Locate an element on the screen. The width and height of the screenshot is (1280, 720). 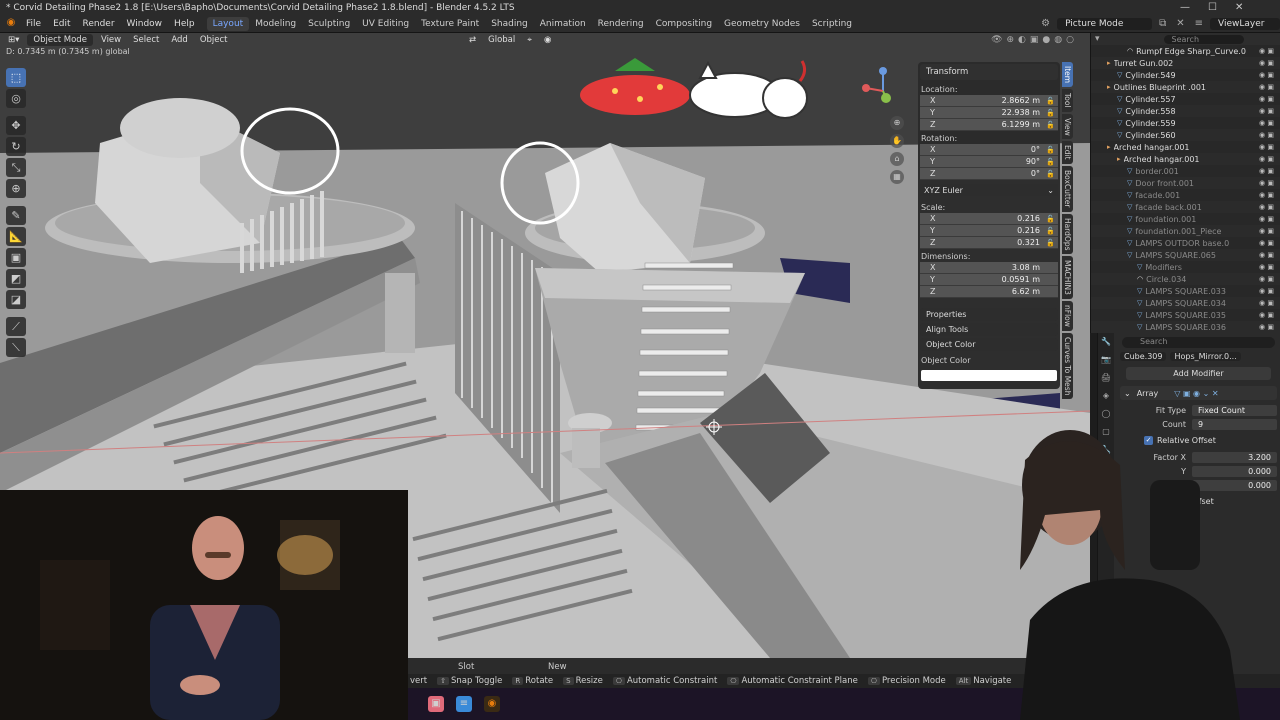
location-y-field: Y 22.938 m 🔓 is located at coordinates (989, 113).